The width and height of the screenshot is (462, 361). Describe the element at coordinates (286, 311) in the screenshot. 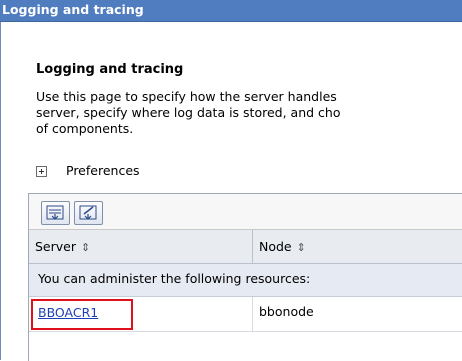

I see `node-value: bbonode` at that location.